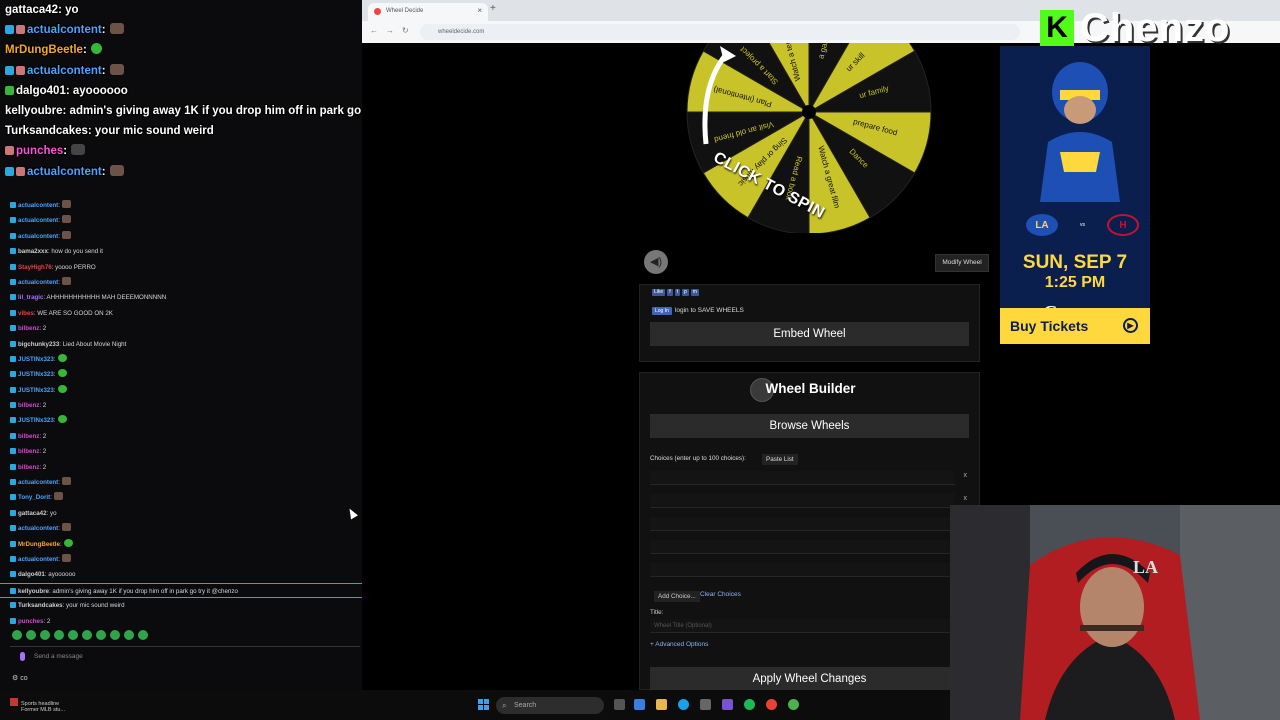 The image size is (1280, 720). Describe the element at coordinates (390, 30) in the screenshot. I see `forward-icon: →` at that location.